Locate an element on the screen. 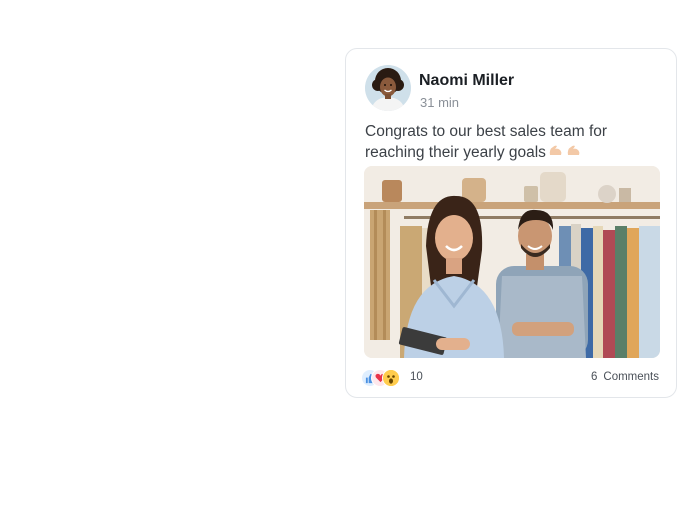  comments-link: 6 Comments is located at coordinates (625, 377).